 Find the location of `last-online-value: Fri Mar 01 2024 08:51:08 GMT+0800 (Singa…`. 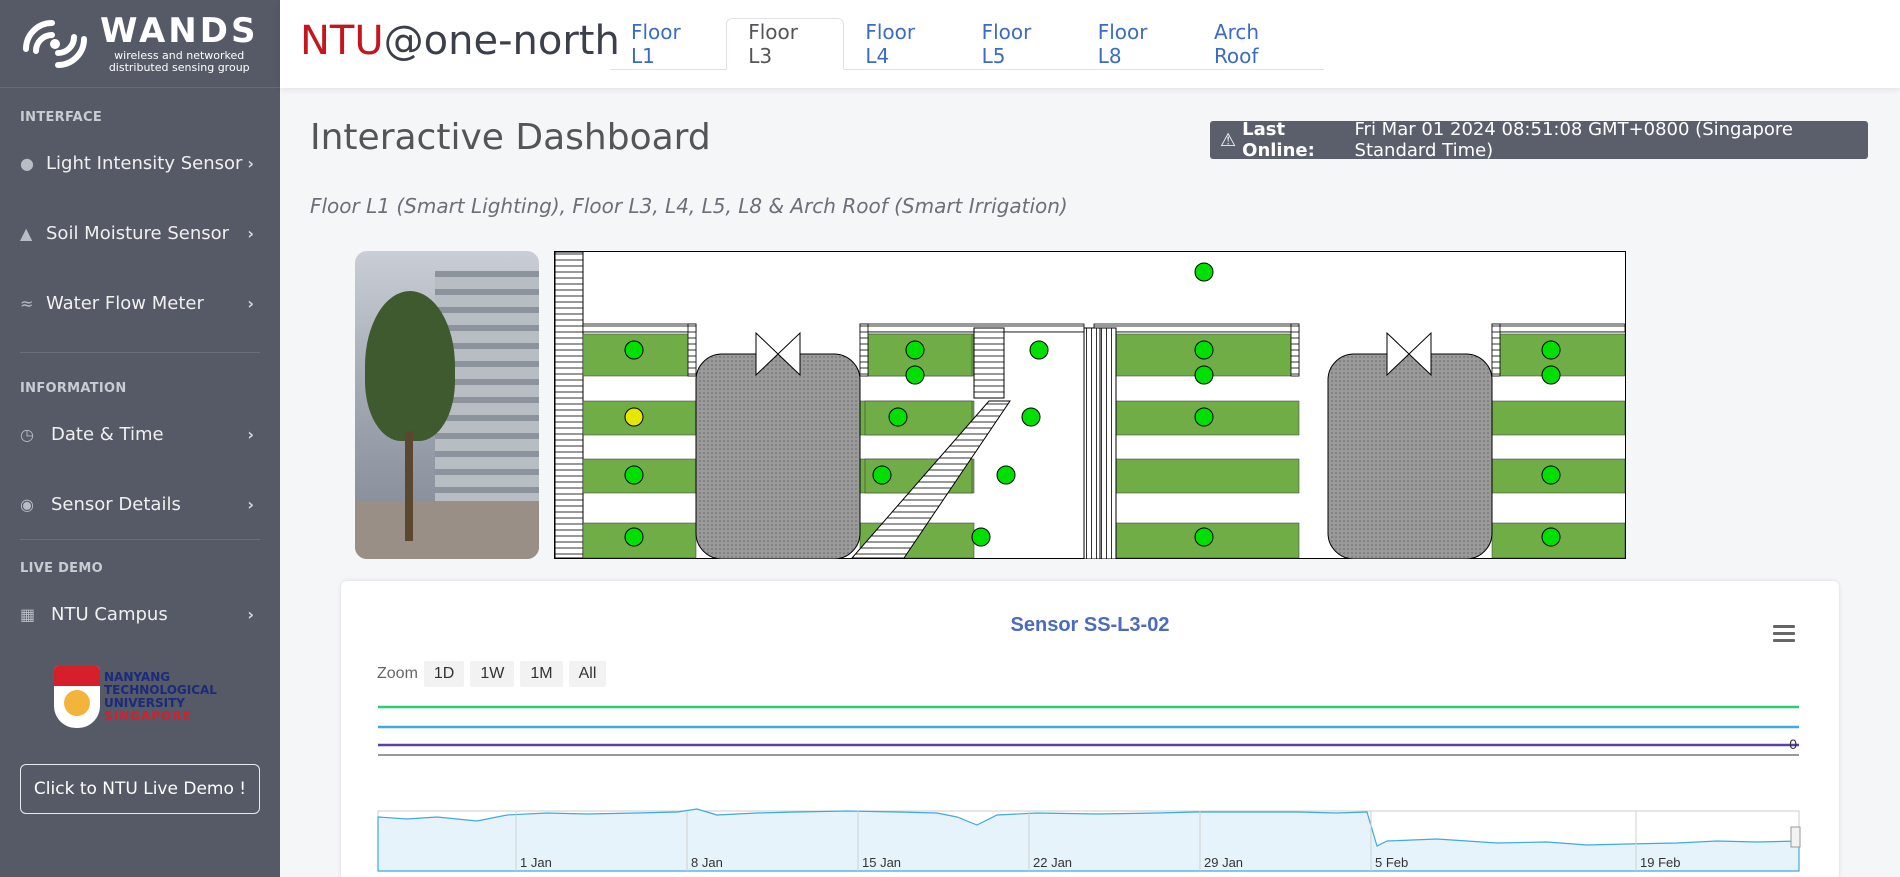

last-online-value: Fri Mar 01 2024 08:51:08 GMT+0800 (Singa… is located at coordinates (1574, 140).